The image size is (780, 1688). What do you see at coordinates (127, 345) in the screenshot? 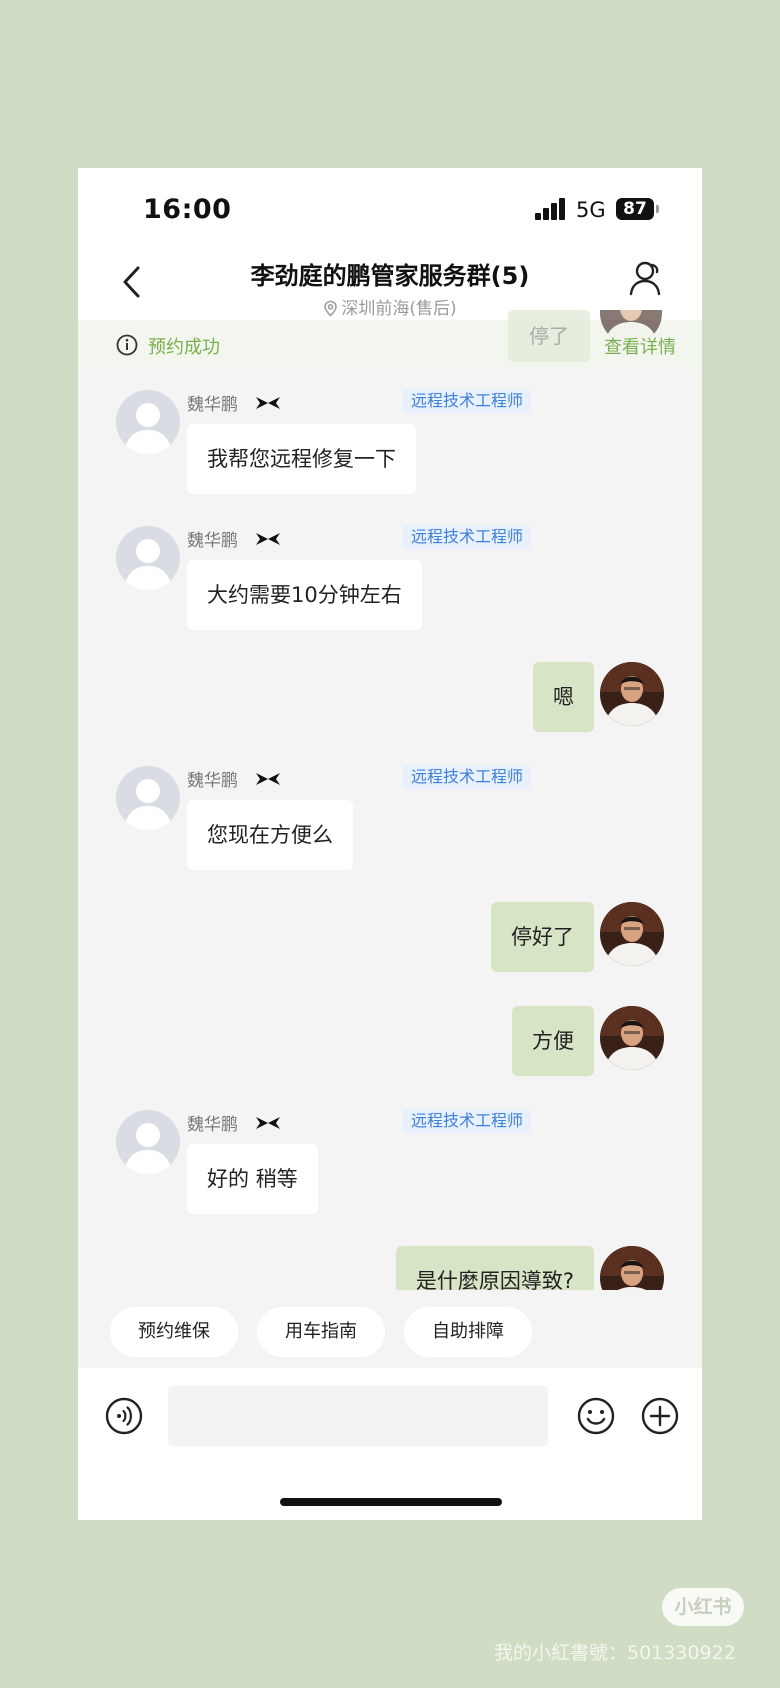
I see `info-icon` at bounding box center [127, 345].